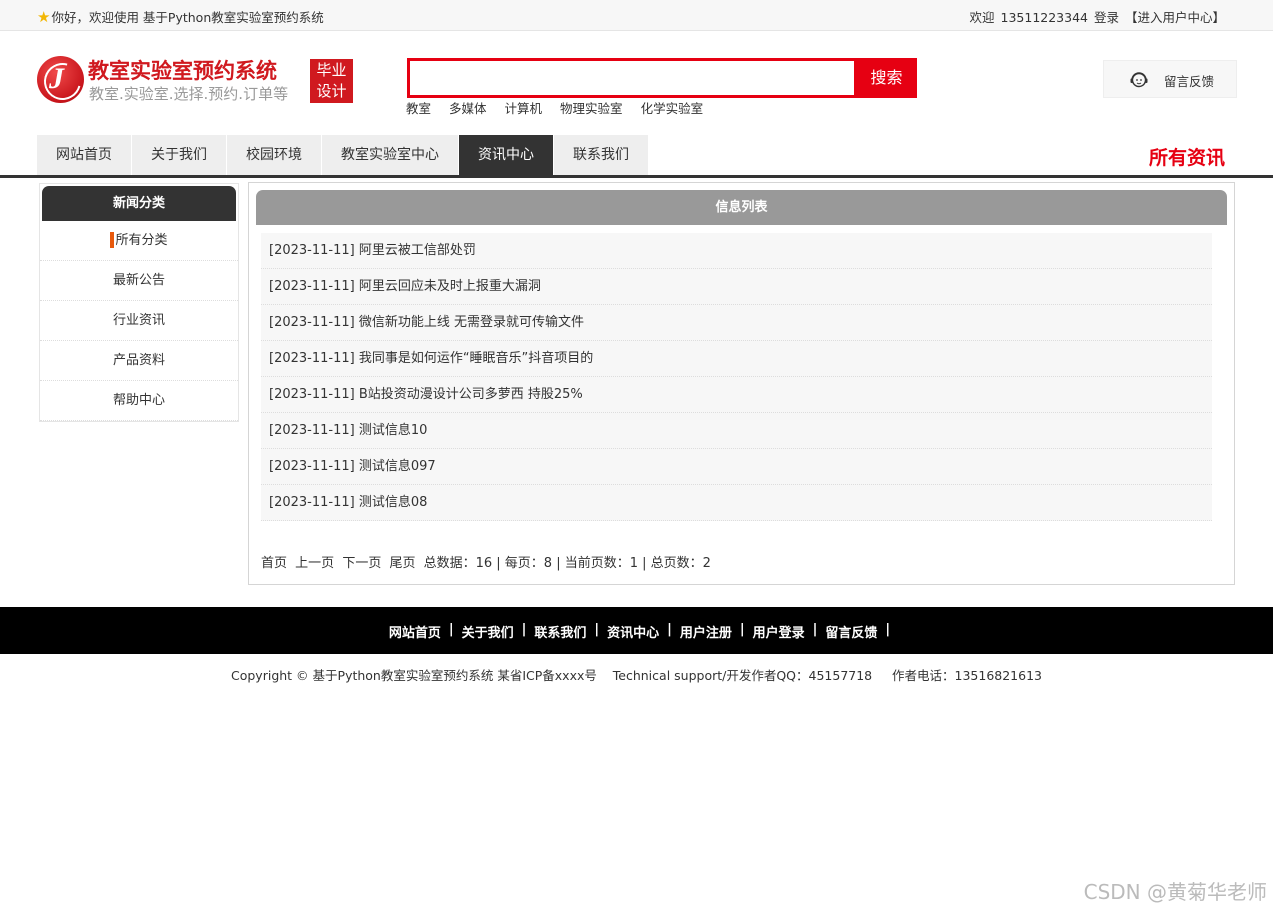  I want to click on hot-word-link: 化学实验室, so click(672, 107).